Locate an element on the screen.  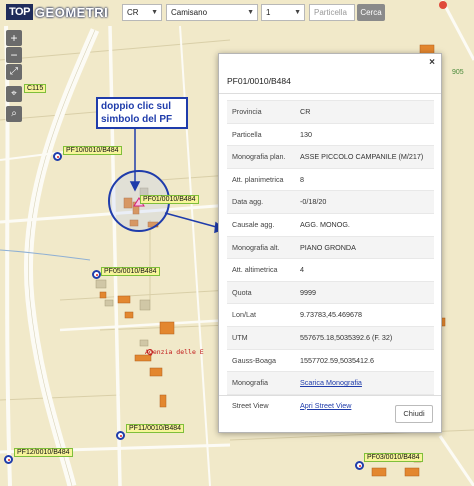
modal-footer: Chiudi is located at coordinates (330, 413).